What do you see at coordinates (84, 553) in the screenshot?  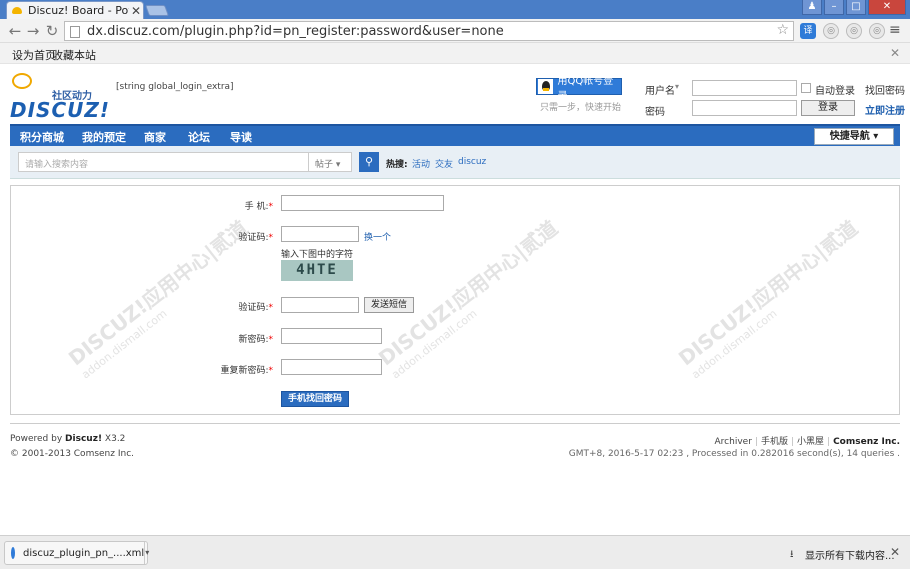 I see `download-file-name: discuz_plugin_pn_....xml` at bounding box center [84, 553].